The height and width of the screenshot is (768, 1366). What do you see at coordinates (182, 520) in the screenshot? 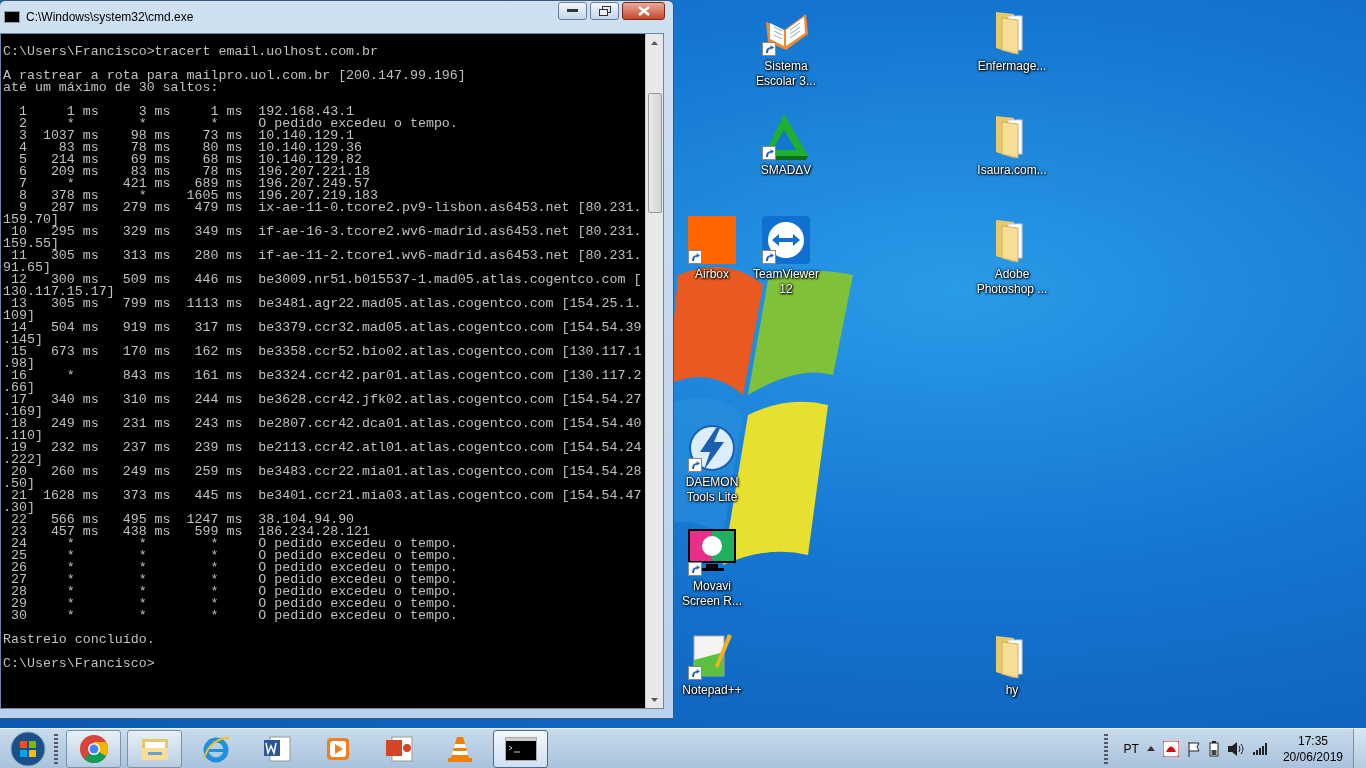
I see `console-line: 22 566 ms 495 ms 1247 ms 38.104.94.90` at bounding box center [182, 520].